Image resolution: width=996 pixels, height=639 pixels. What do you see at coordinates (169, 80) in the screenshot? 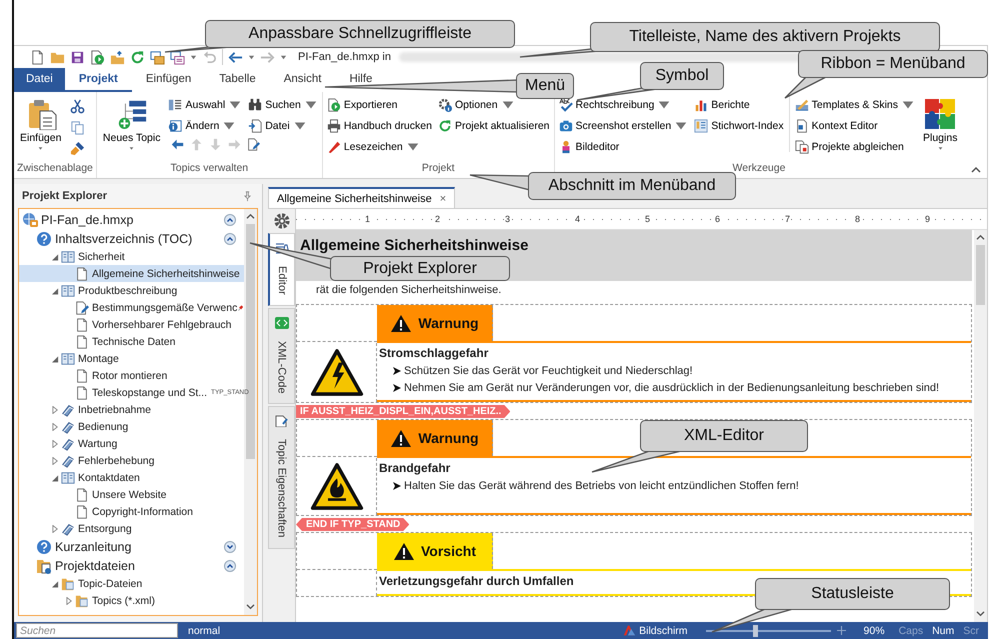
I see `menu-tab: Einfügen` at bounding box center [169, 80].